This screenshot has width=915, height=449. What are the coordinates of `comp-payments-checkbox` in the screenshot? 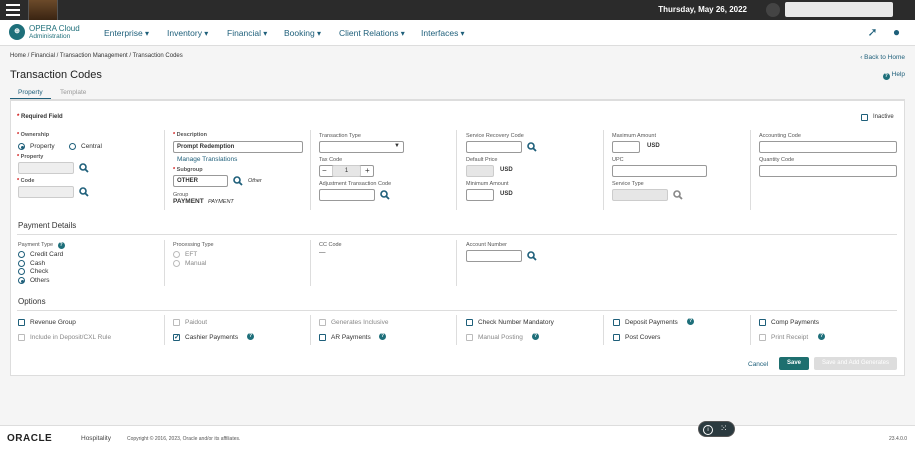 It's located at (762, 322).